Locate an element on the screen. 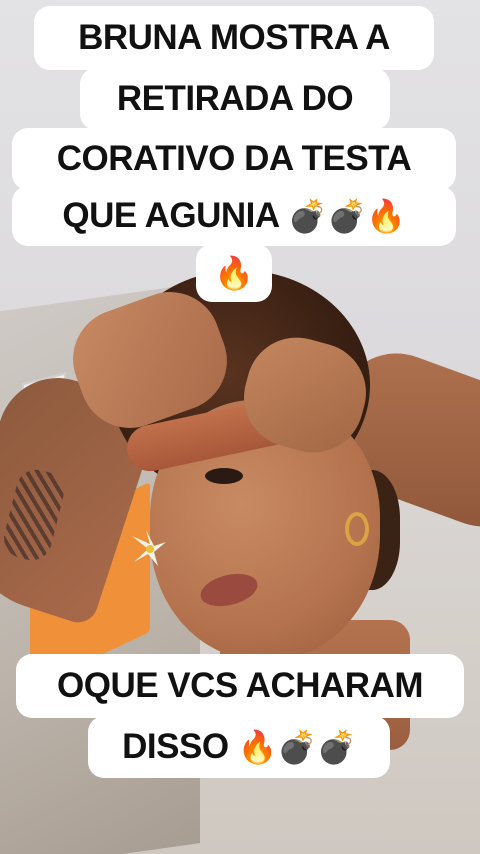 This screenshot has height=854, width=480. caption-line-1: BRUNA MOSTRA A is located at coordinates (234, 38).